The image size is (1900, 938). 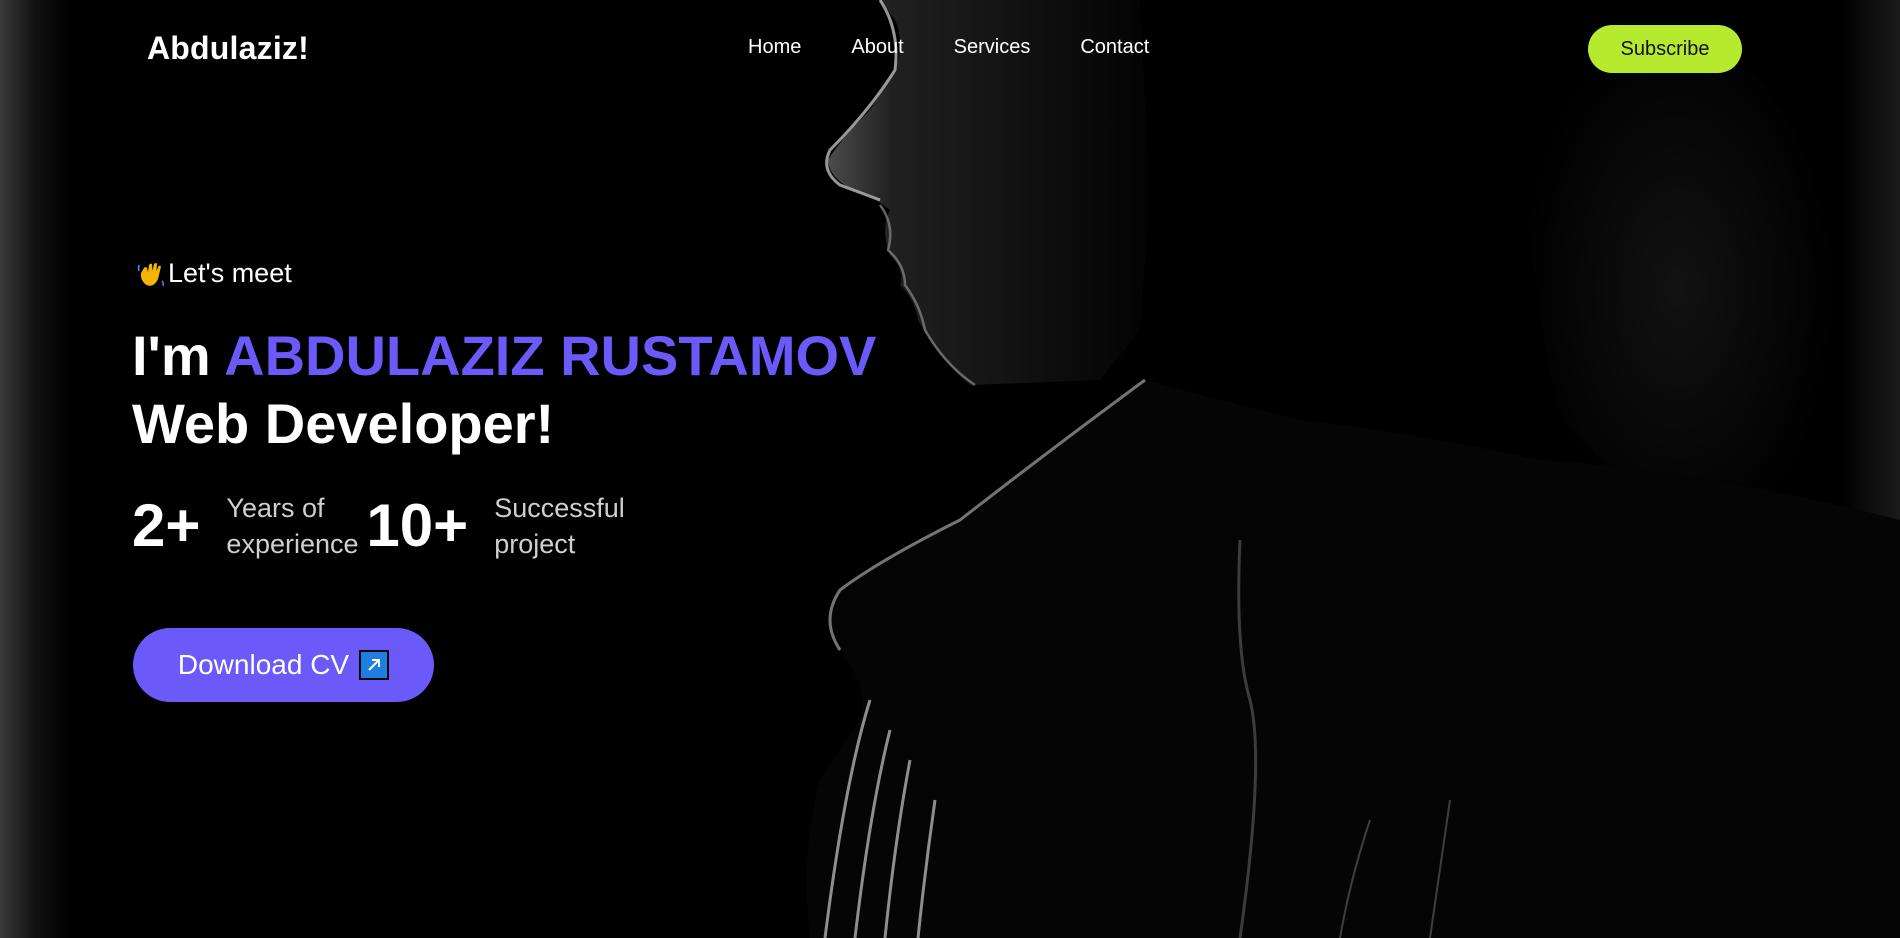 What do you see at coordinates (559, 526) in the screenshot?
I see `stat-label: Successful project` at bounding box center [559, 526].